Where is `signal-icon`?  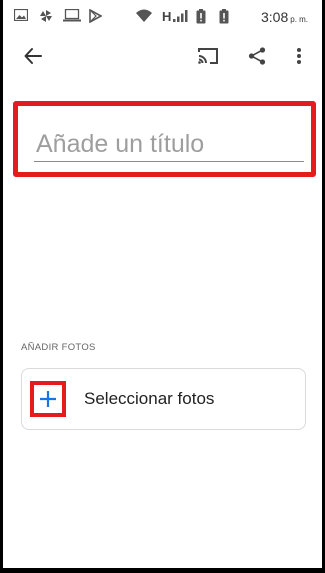 signal-icon is located at coordinates (180, 16).